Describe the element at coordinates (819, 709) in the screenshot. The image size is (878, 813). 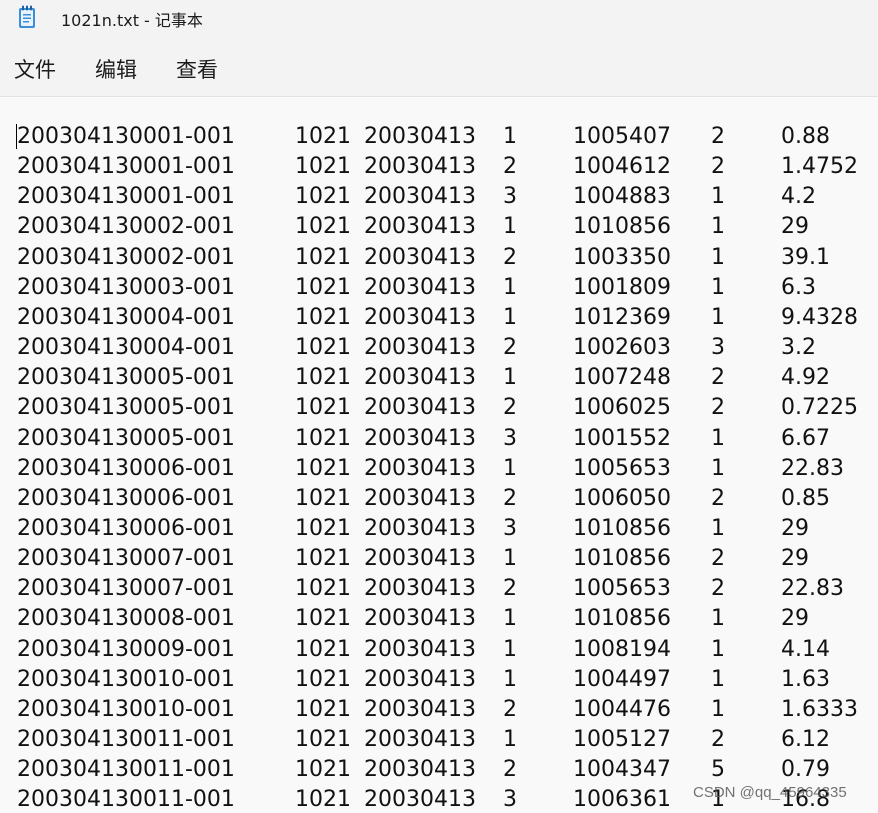
I see `text-field: 1.6333` at that location.